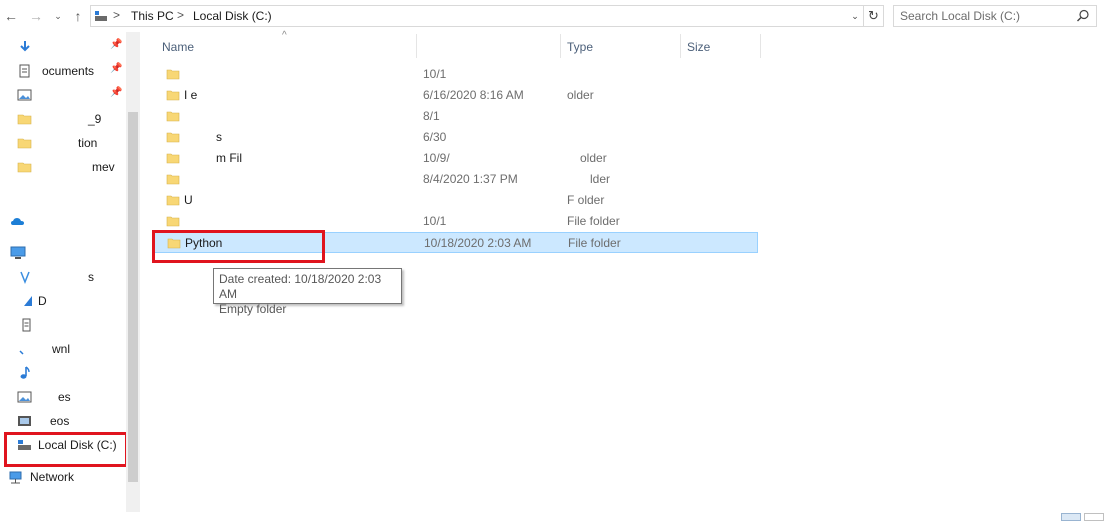 Image resolution: width=1113 pixels, height=521 pixels. Describe the element at coordinates (62, 119) in the screenshot. I see `nav-item-folder-1: _9` at that location.